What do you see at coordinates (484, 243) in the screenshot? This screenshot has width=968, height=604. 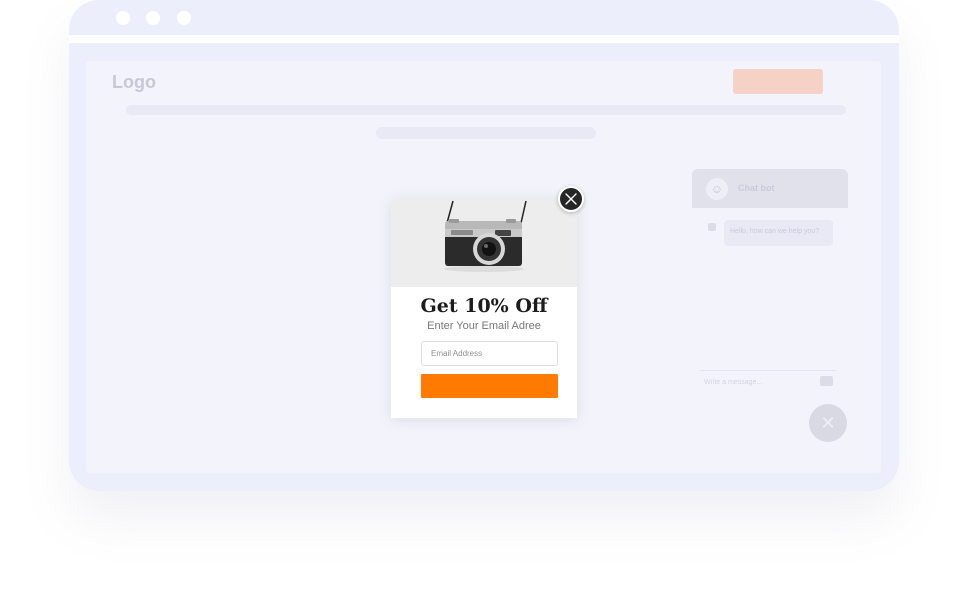 I see `camera-image` at bounding box center [484, 243].